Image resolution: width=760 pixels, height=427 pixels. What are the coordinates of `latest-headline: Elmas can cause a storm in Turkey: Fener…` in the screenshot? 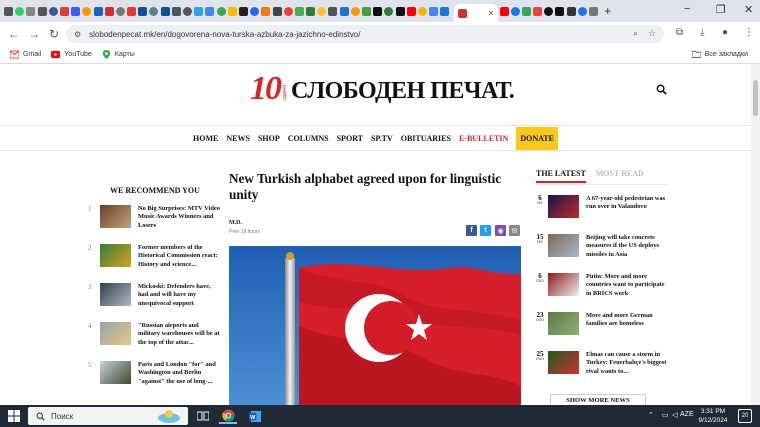 It's located at (628, 363).